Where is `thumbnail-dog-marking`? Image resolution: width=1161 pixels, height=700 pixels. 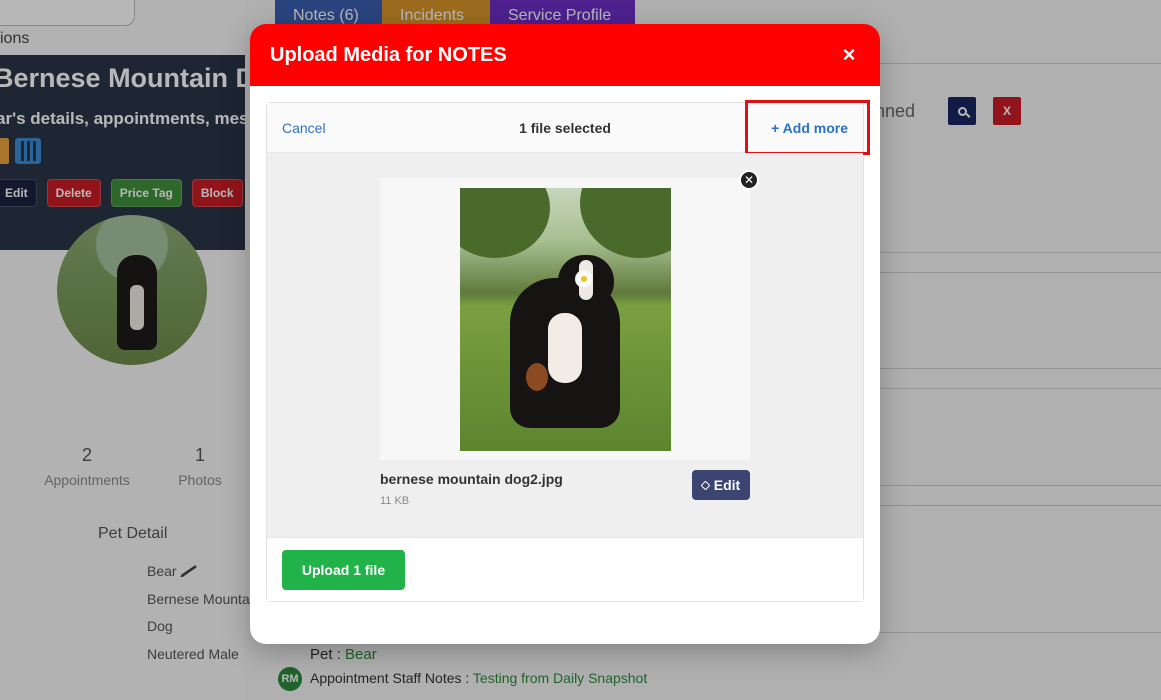
thumbnail-dog-marking is located at coordinates (537, 377).